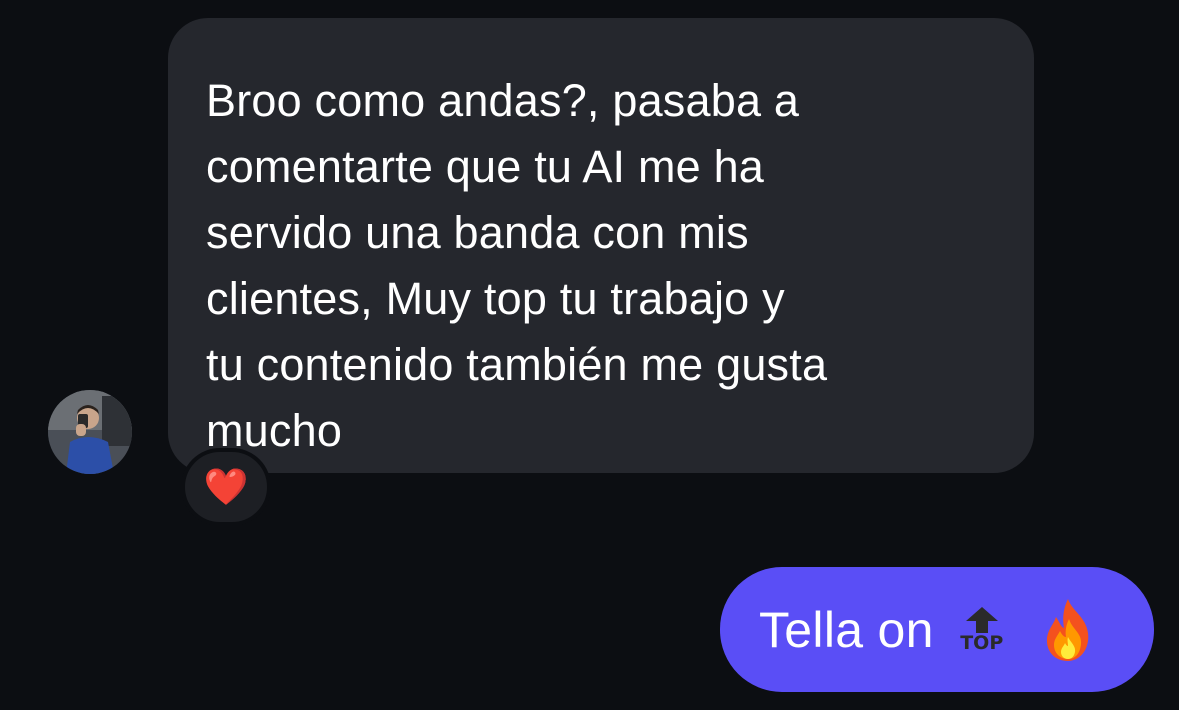  I want to click on message-line: clientes, Muy top tu trabajo y, so click(495, 298).